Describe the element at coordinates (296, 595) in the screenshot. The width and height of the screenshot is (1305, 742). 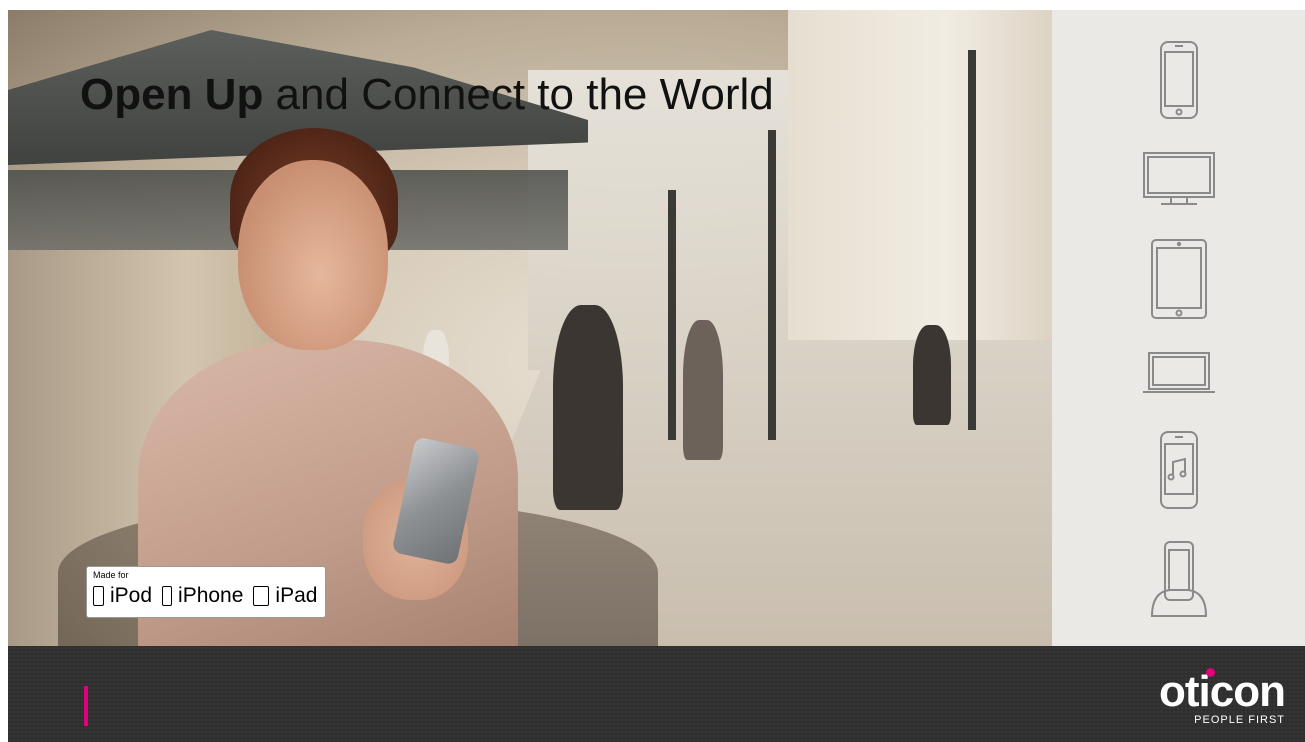
I see `badge-ipad-label: iPad` at that location.